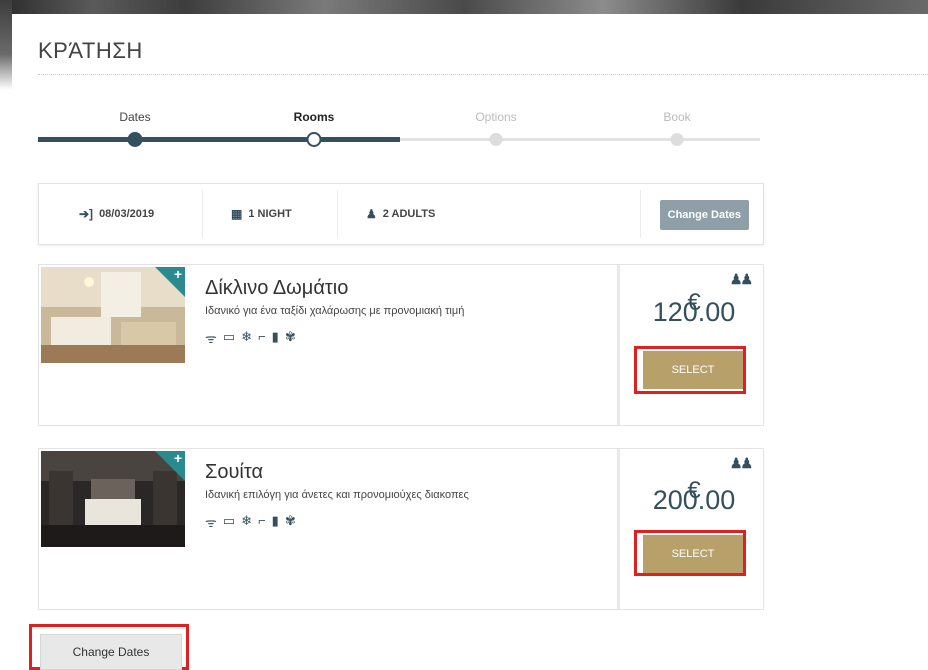 The width and height of the screenshot is (928, 670). I want to click on sign-in-icon: ➔], so click(86, 214).